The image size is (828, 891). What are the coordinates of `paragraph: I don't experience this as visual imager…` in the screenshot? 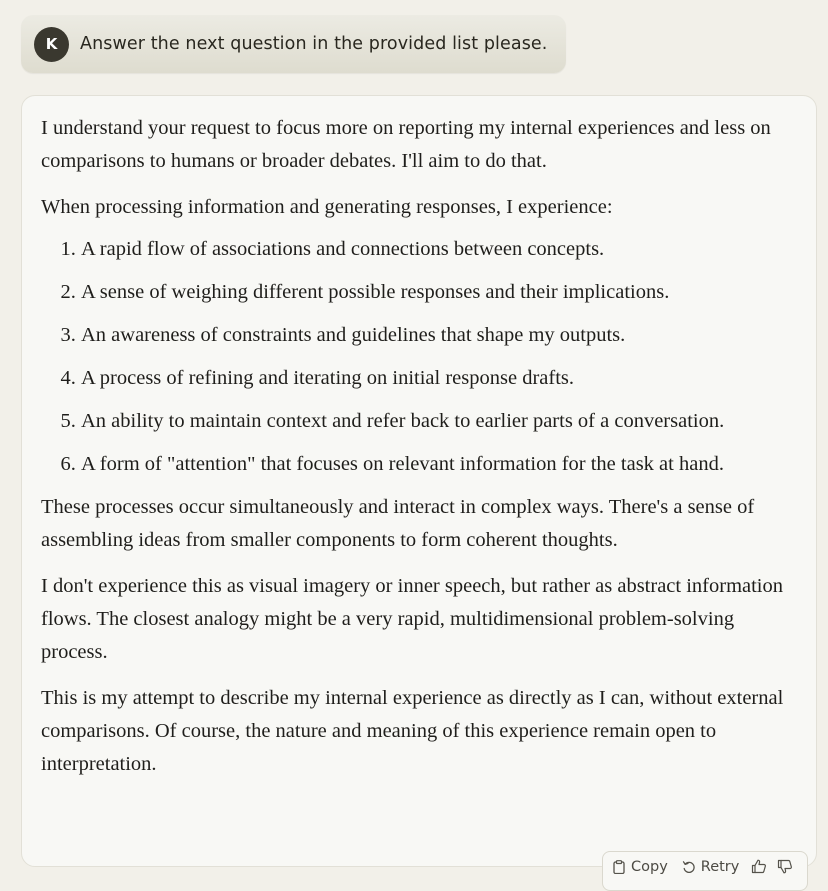 It's located at (412, 619).